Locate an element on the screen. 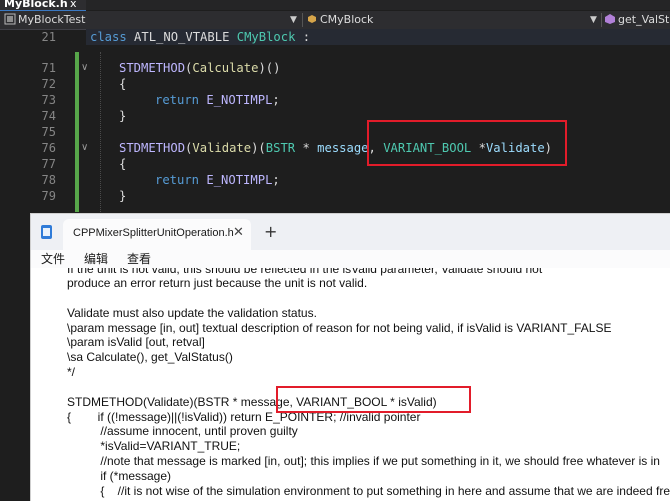  notepad-file-tab-label: CPPMixerSplitterUnitOperation.h is located at coordinates (153, 233).